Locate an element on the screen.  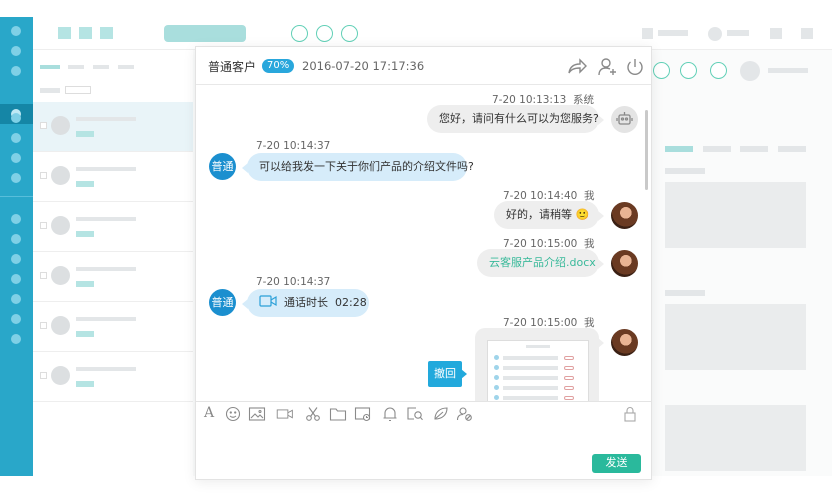
video-call-icon is located at coordinates (268, 301).